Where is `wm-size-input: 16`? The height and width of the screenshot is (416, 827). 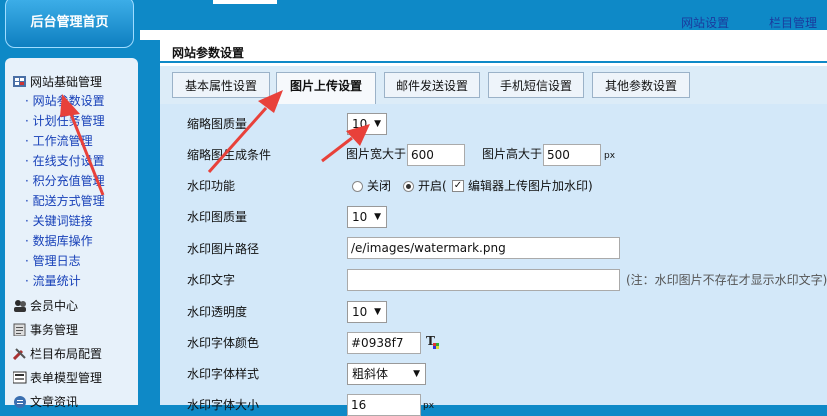
wm-size-input: 16 is located at coordinates (384, 405).